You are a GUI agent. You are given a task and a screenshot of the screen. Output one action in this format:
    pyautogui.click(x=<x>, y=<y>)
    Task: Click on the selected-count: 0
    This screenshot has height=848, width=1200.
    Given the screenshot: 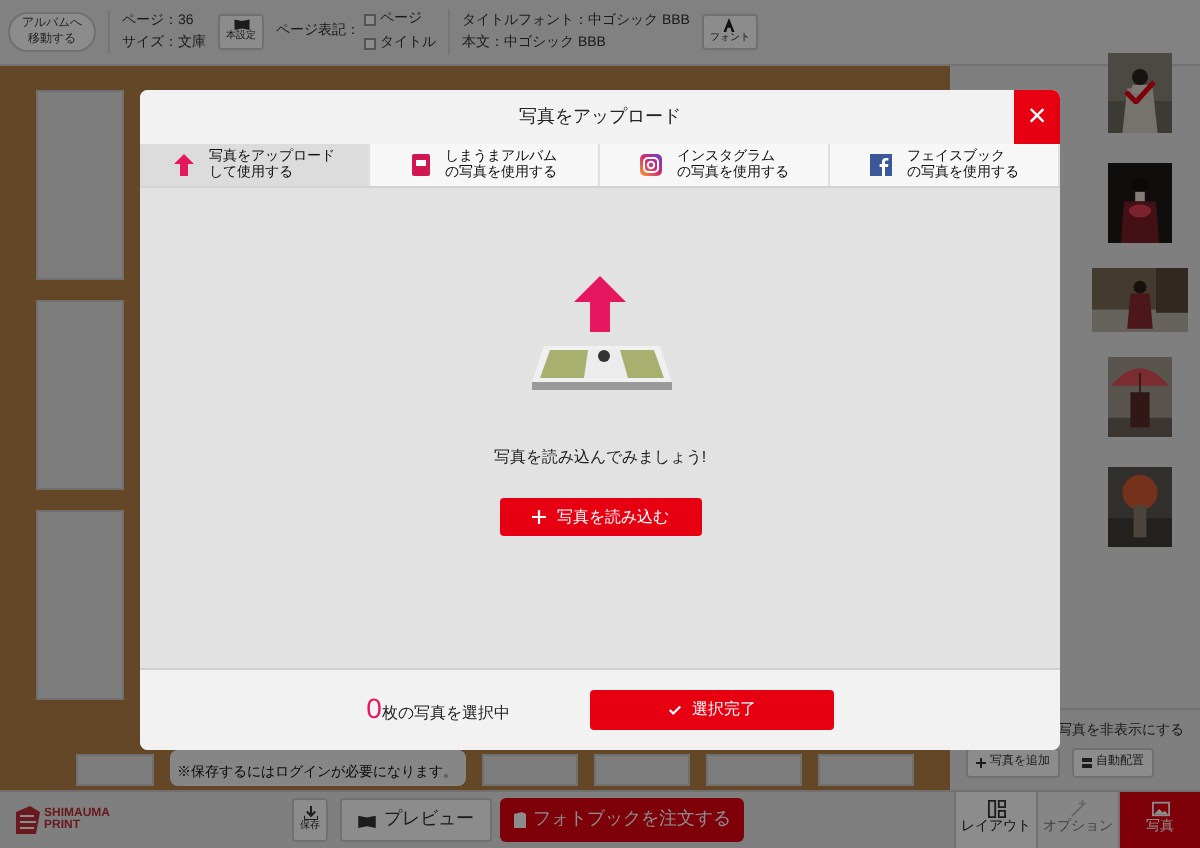 What is the action you would take?
    pyautogui.click(x=374, y=708)
    